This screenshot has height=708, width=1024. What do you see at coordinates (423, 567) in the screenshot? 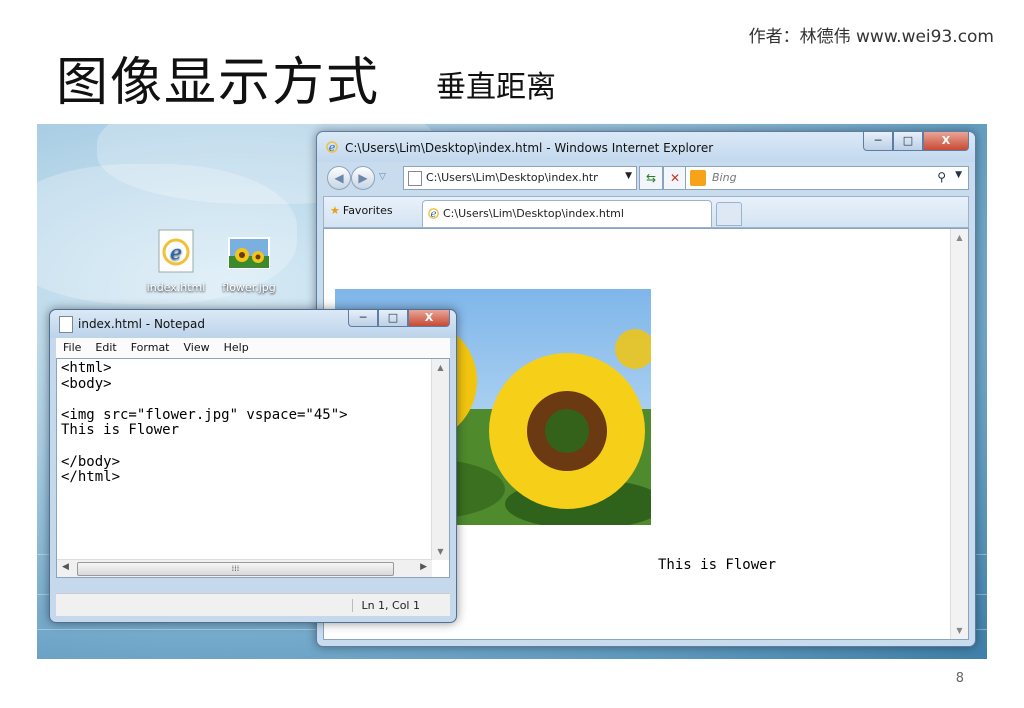
I see `scroll-right-icon: ▶` at bounding box center [423, 567].